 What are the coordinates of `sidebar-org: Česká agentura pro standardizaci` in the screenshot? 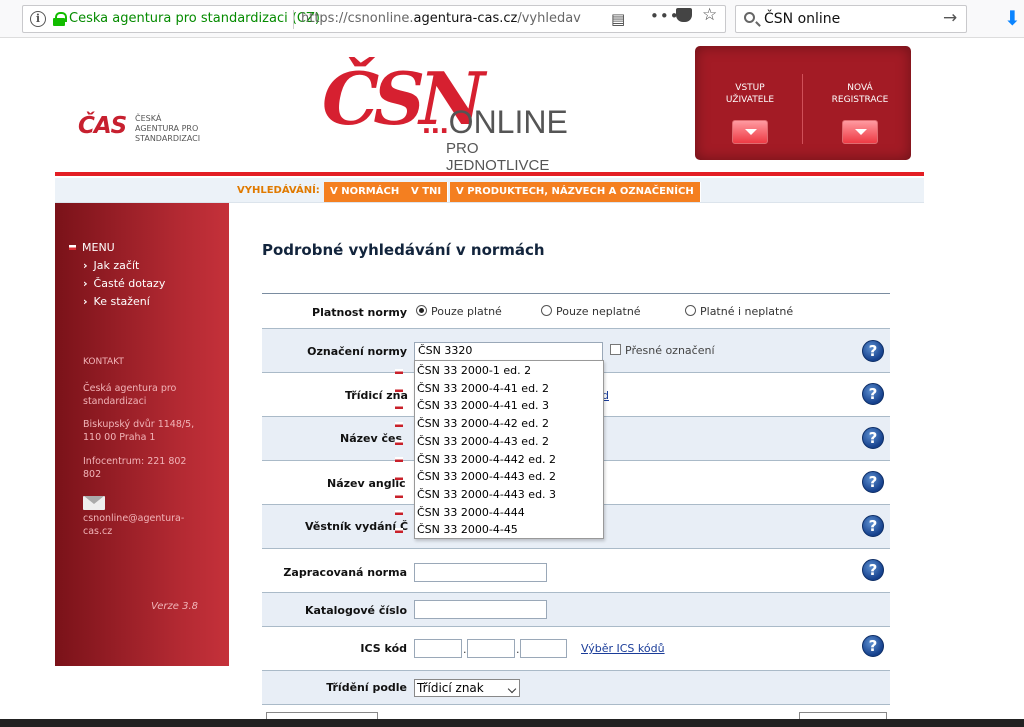 It's located at (130, 395).